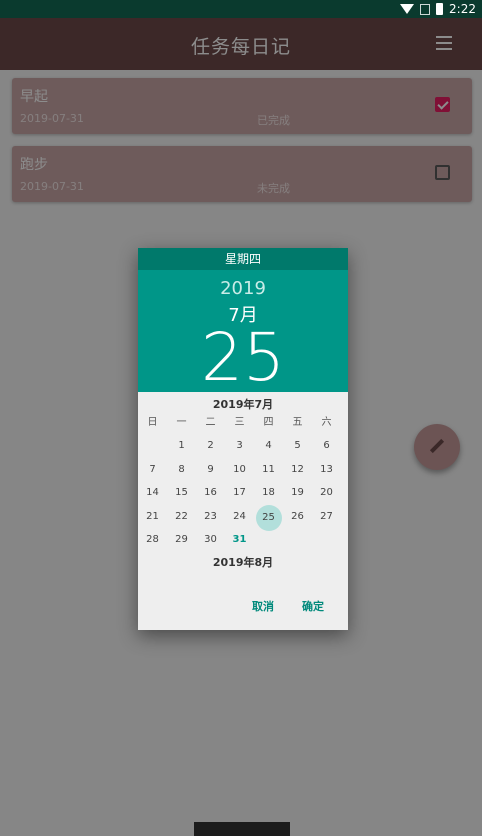 The image size is (482, 836). I want to click on day-cell: 16, so click(210, 493).